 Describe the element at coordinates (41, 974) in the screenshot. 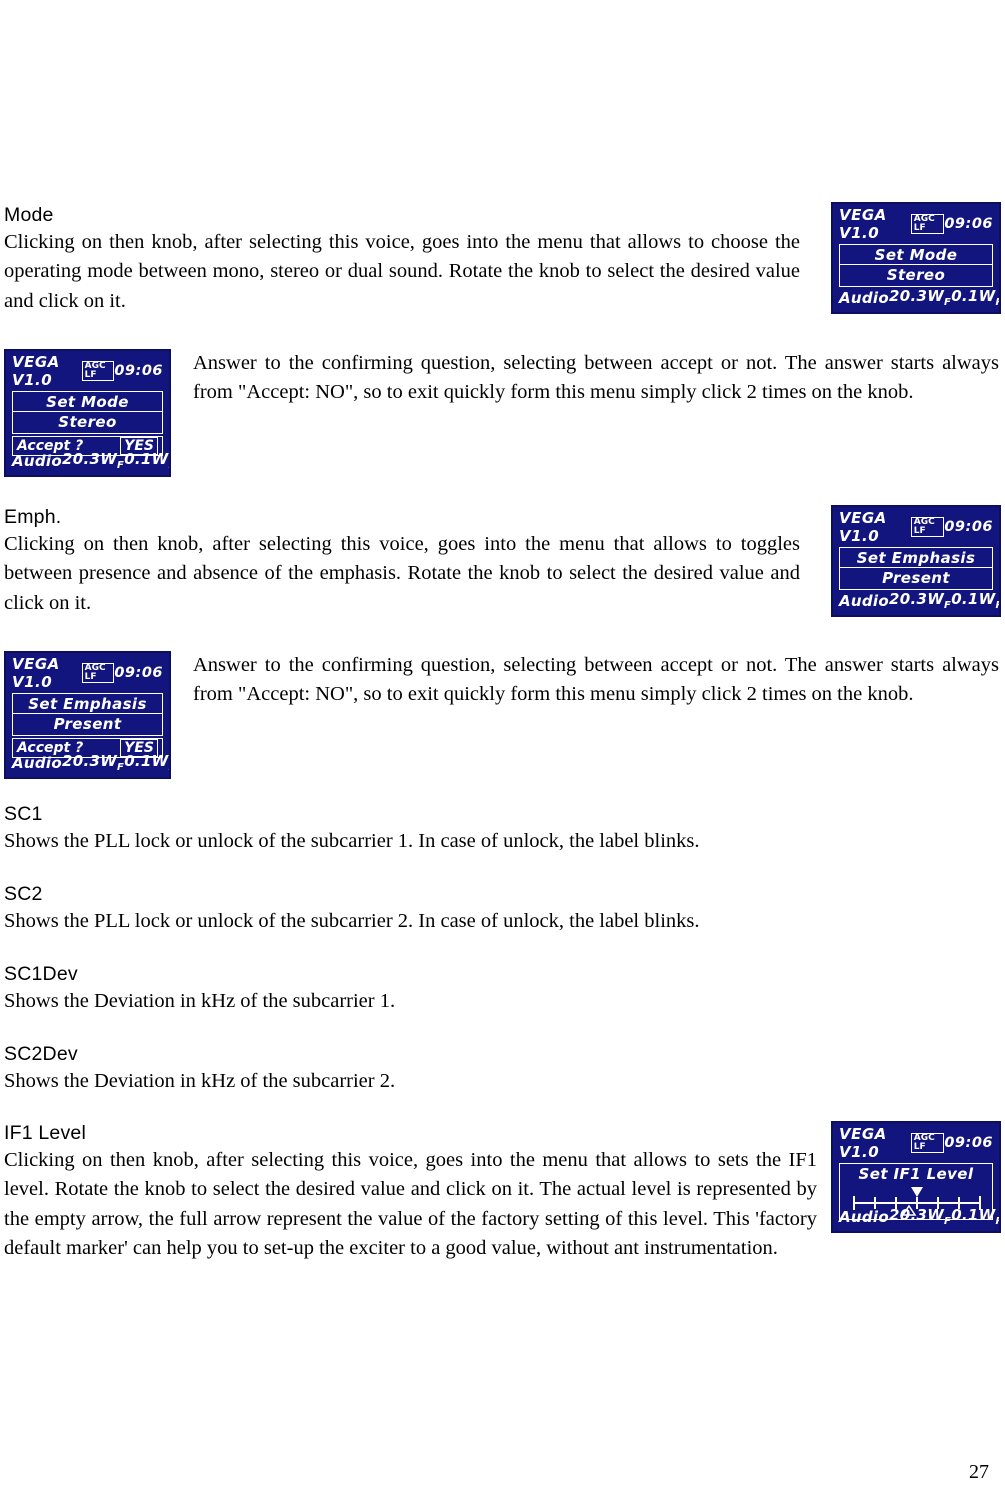

I see `section-heading-sc1dev: SC1Dev` at that location.